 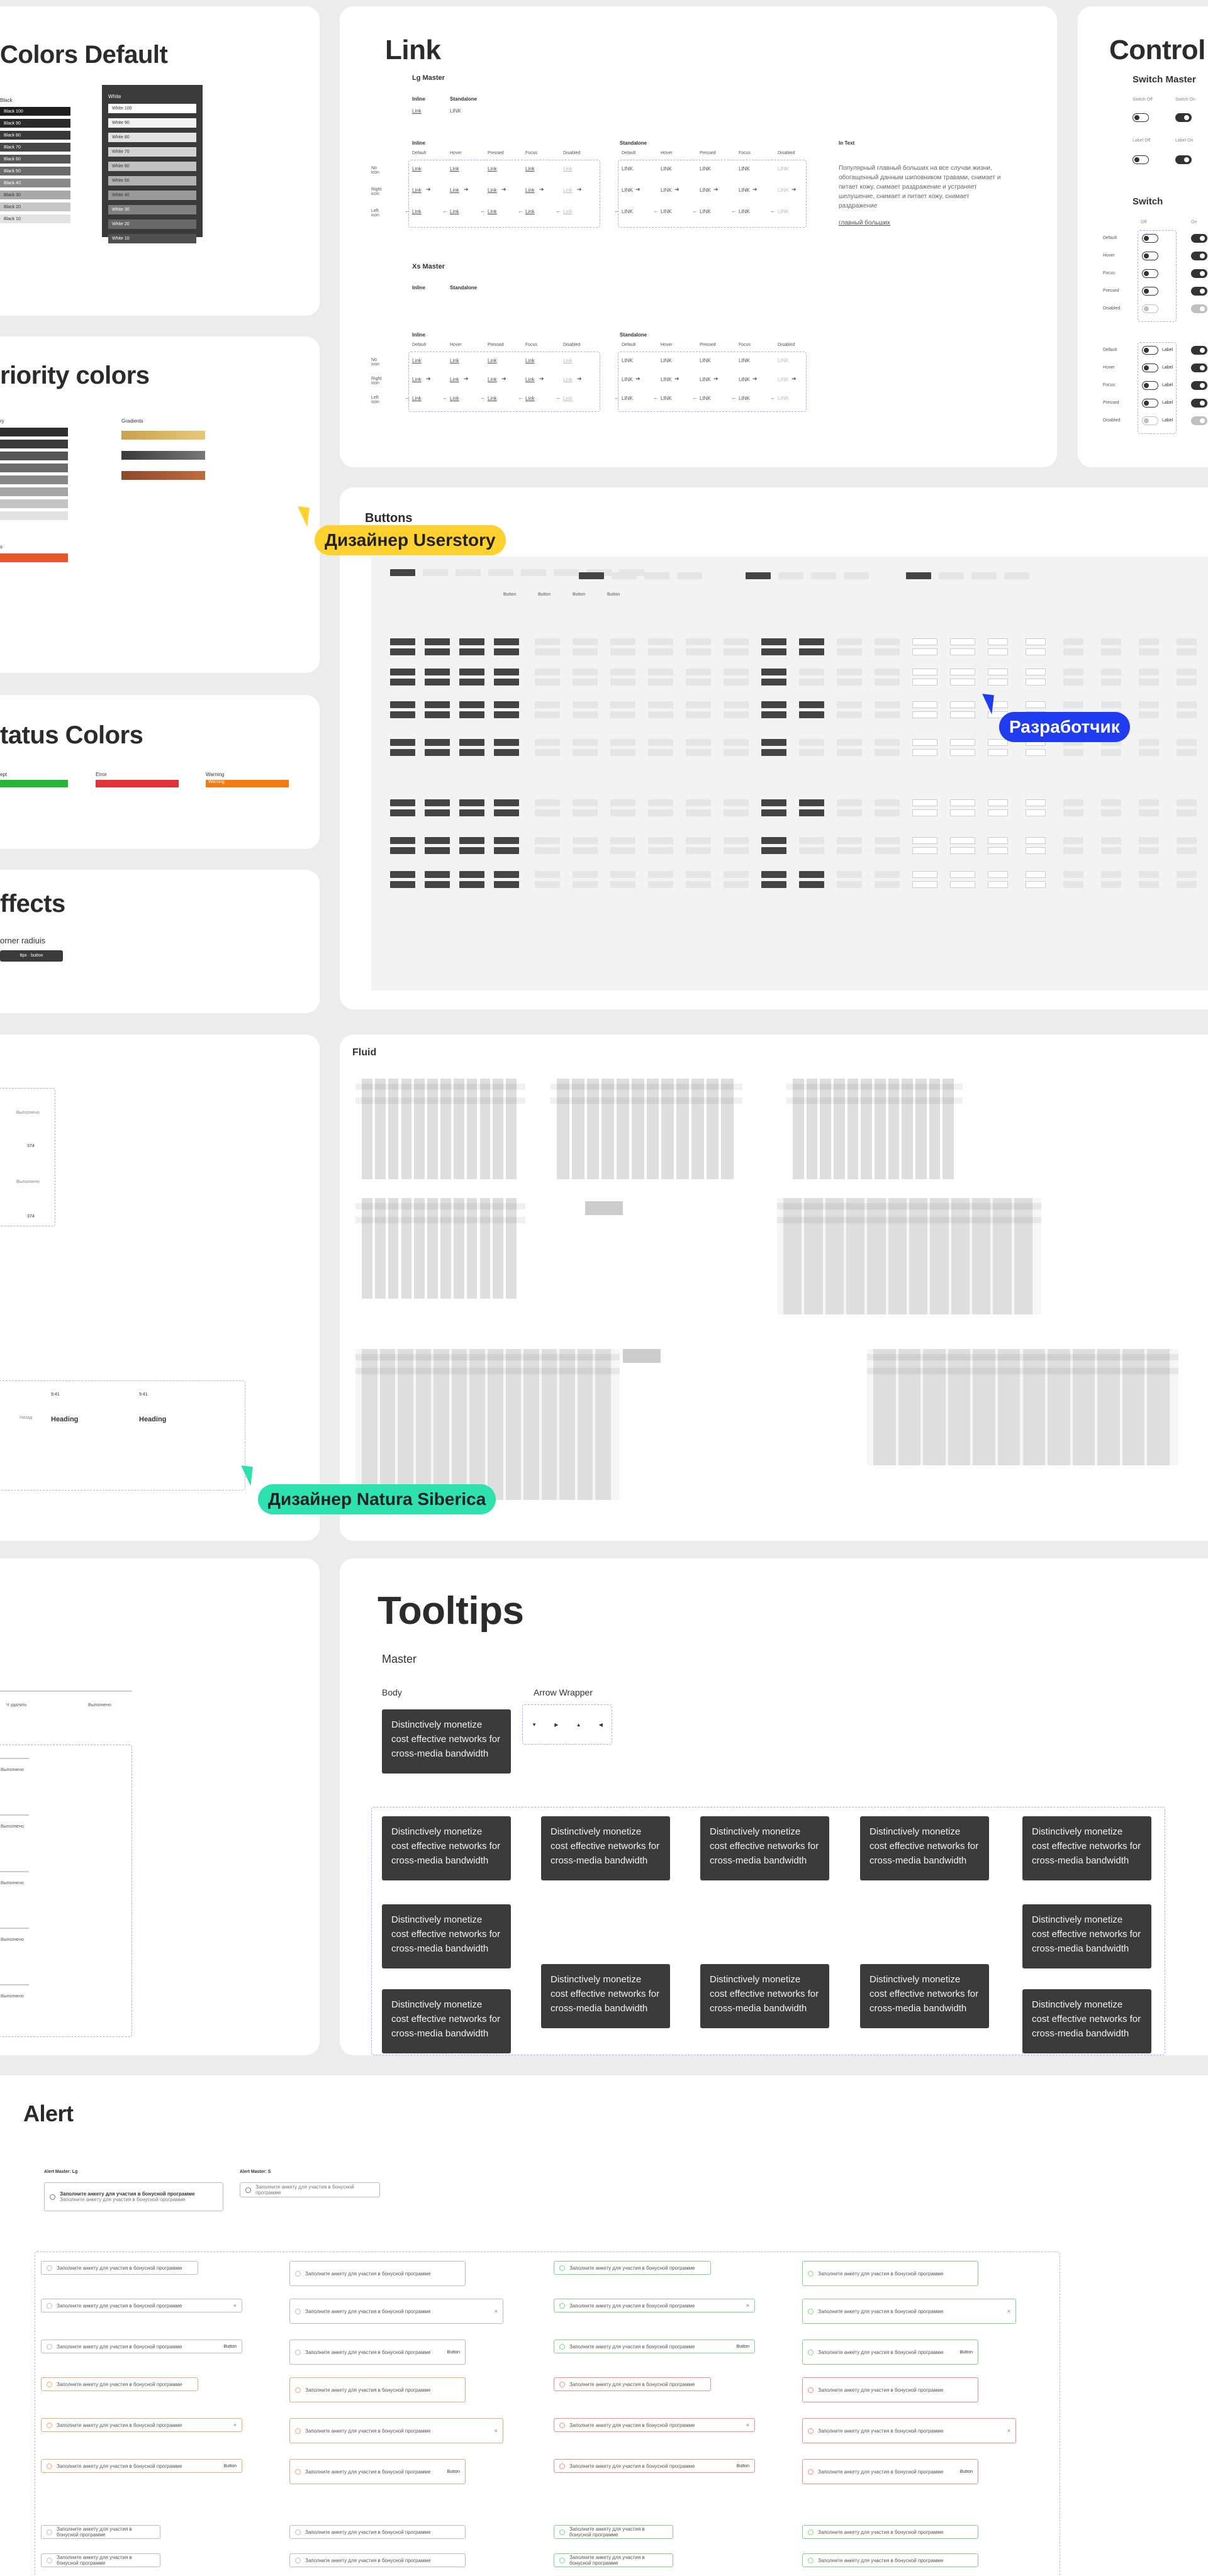 What do you see at coordinates (453, 2472) in the screenshot?
I see `alert-action-button: Button` at bounding box center [453, 2472].